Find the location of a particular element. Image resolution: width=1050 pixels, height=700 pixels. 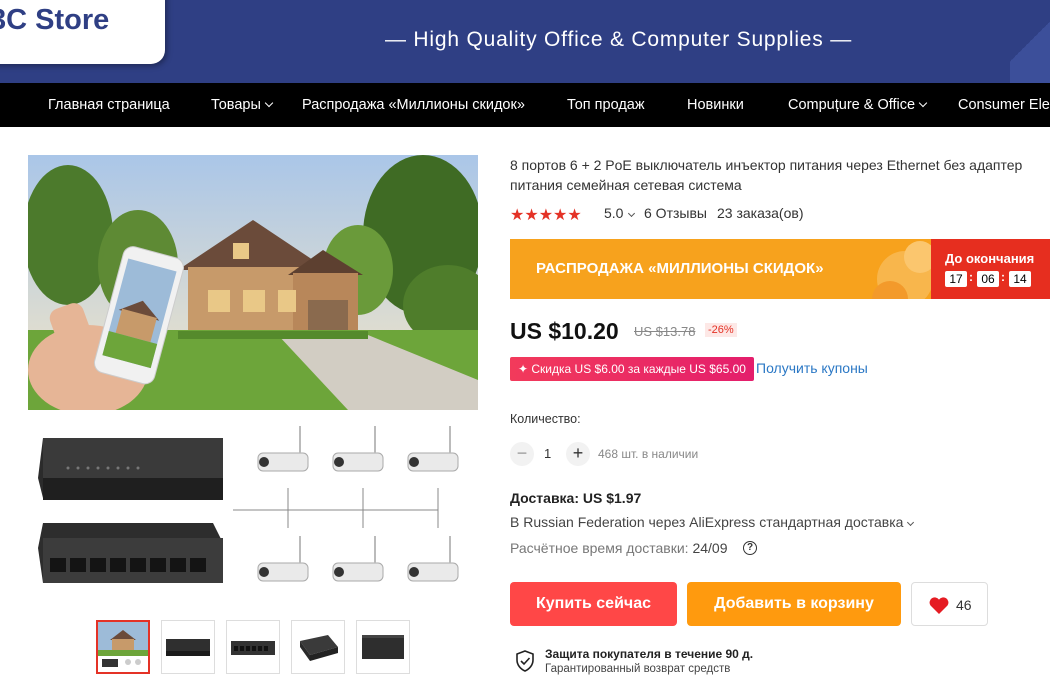

nav-top-sellers: Топ продаж is located at coordinates (606, 105).